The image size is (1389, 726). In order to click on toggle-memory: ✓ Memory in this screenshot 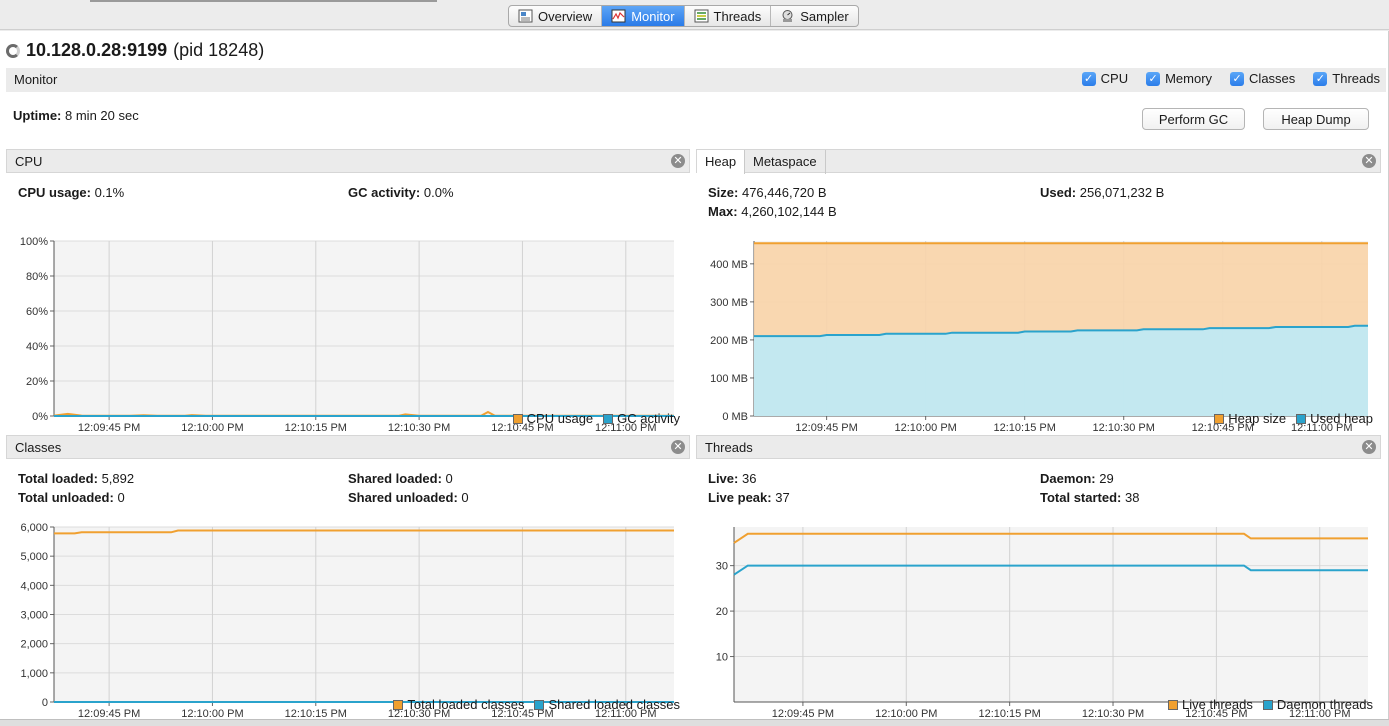, I will do `click(1179, 78)`.